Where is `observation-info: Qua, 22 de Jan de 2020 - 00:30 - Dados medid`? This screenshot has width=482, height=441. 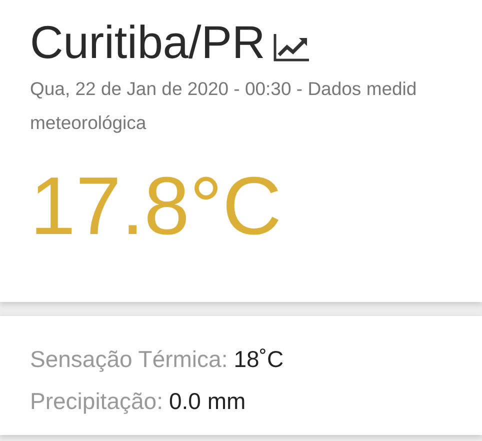 observation-info: Qua, 22 de Jan de 2020 - 00:30 - Dados medid is located at coordinates (224, 89).